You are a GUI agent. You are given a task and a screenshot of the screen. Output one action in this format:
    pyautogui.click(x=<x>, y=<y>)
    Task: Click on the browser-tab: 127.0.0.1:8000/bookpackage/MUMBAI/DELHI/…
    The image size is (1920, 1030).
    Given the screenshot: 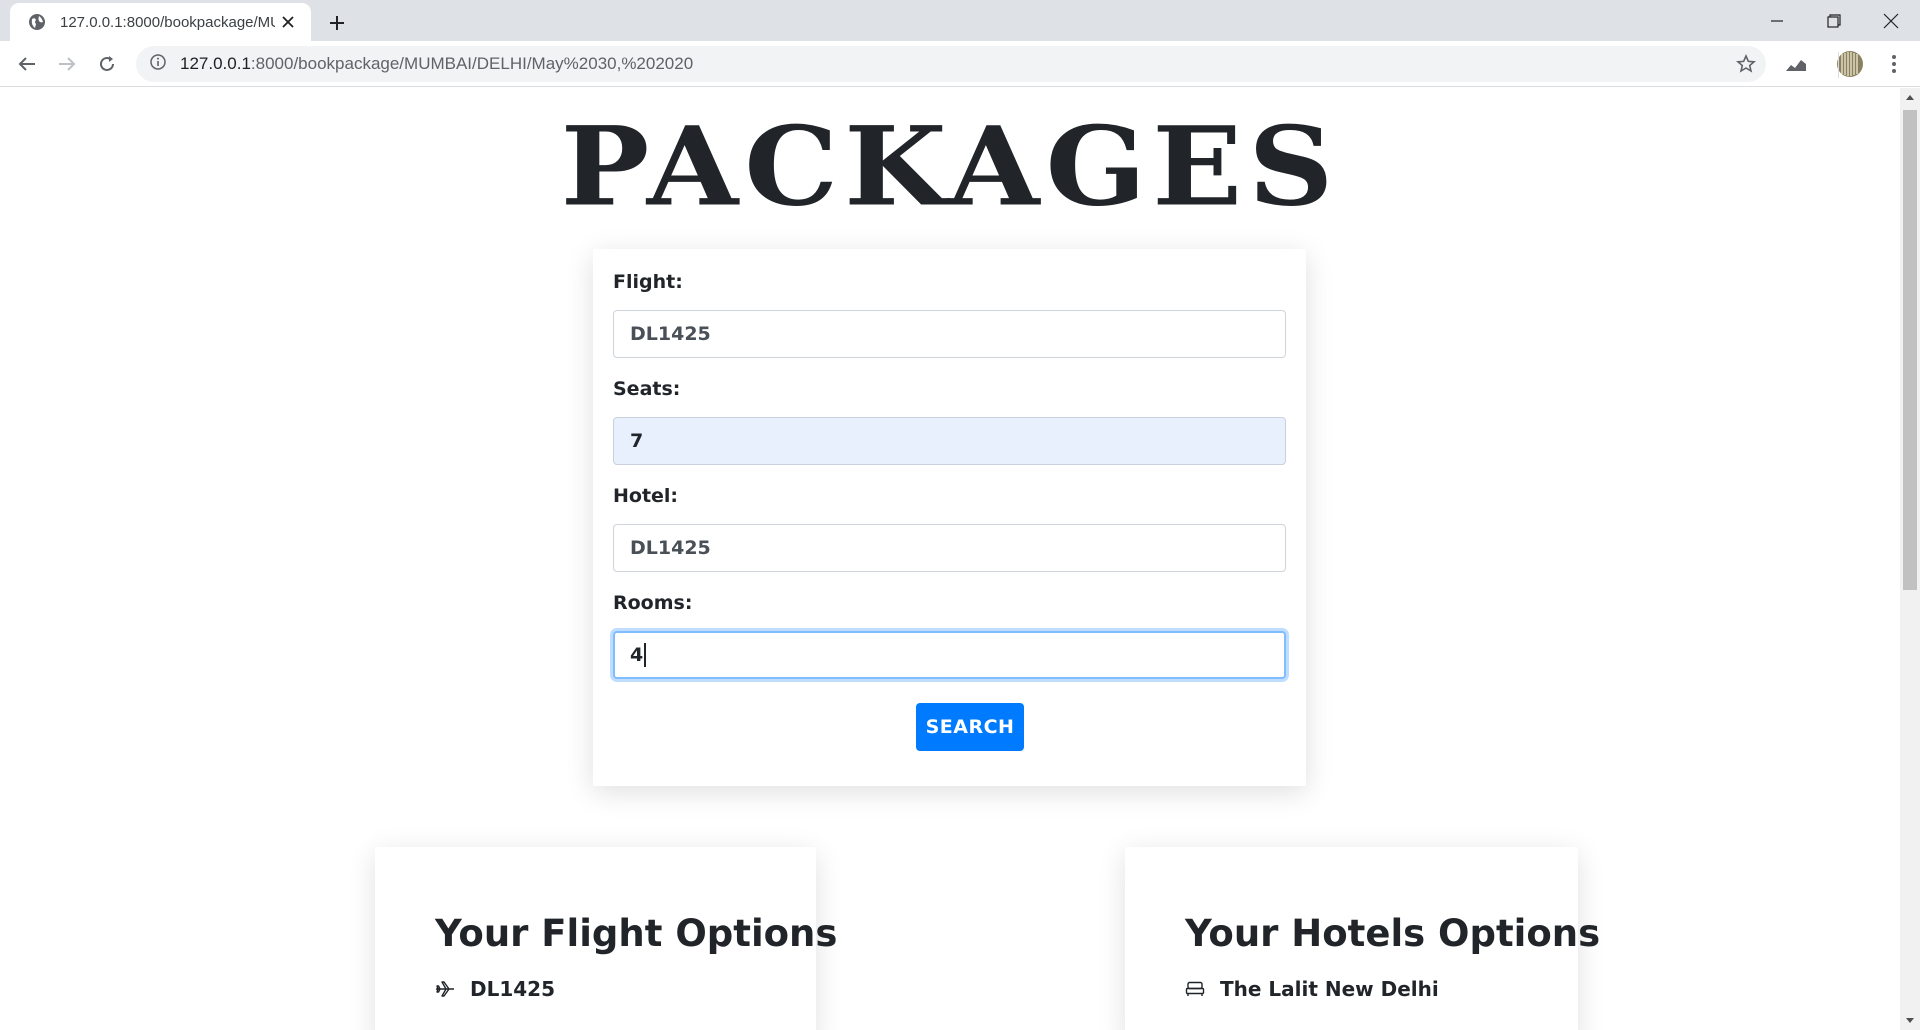 What is the action you would take?
    pyautogui.click(x=160, y=22)
    